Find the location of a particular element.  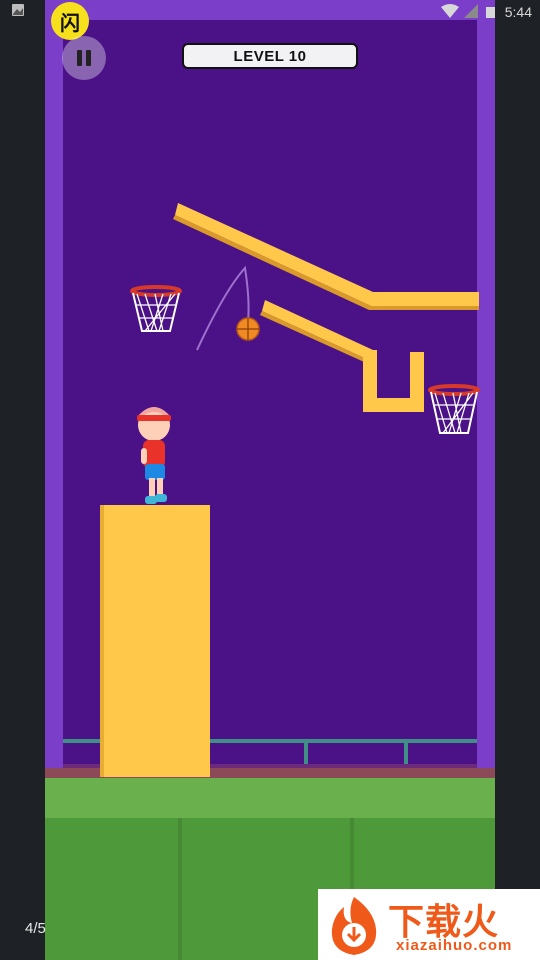

pause-button is located at coordinates (84, 58).